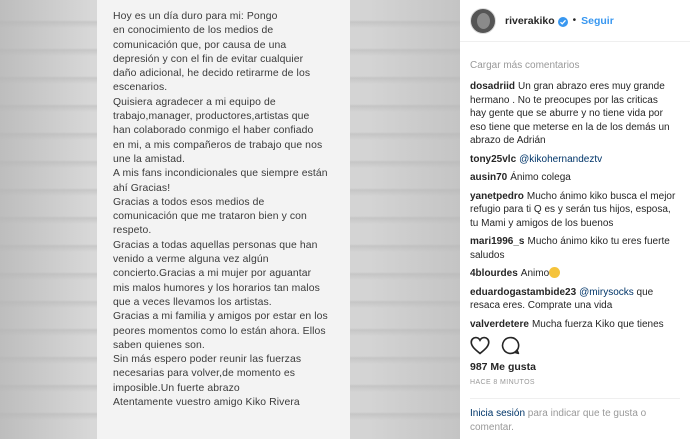  What do you see at coordinates (540, 177) in the screenshot?
I see `comment-text: Ánimo colega` at bounding box center [540, 177].